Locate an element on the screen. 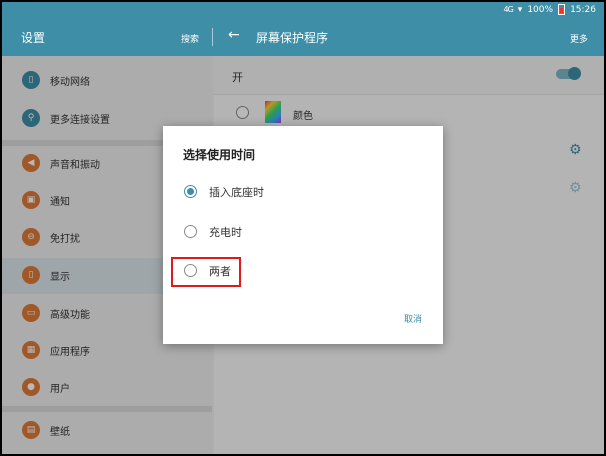  option-while-charging: 充电时 is located at coordinates (303, 231).